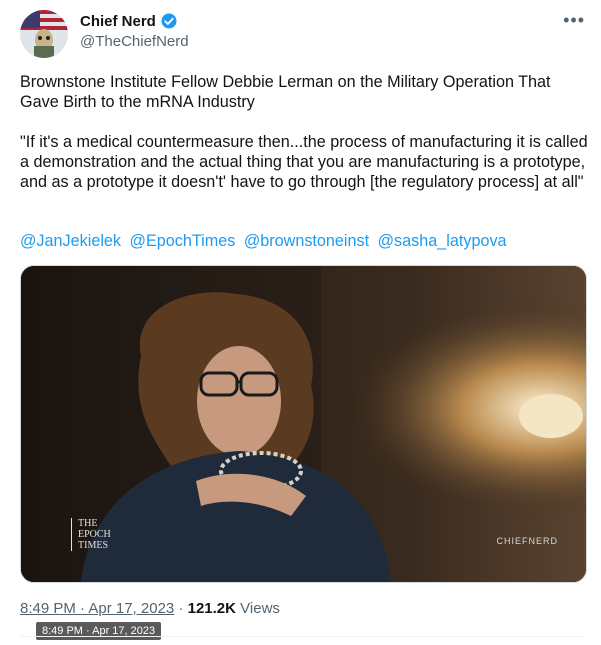 Image resolution: width=601 pixels, height=645 pixels. Describe the element at coordinates (527, 541) in the screenshot. I see `chiefnerd-watermark: CHIEFNERD` at that location.